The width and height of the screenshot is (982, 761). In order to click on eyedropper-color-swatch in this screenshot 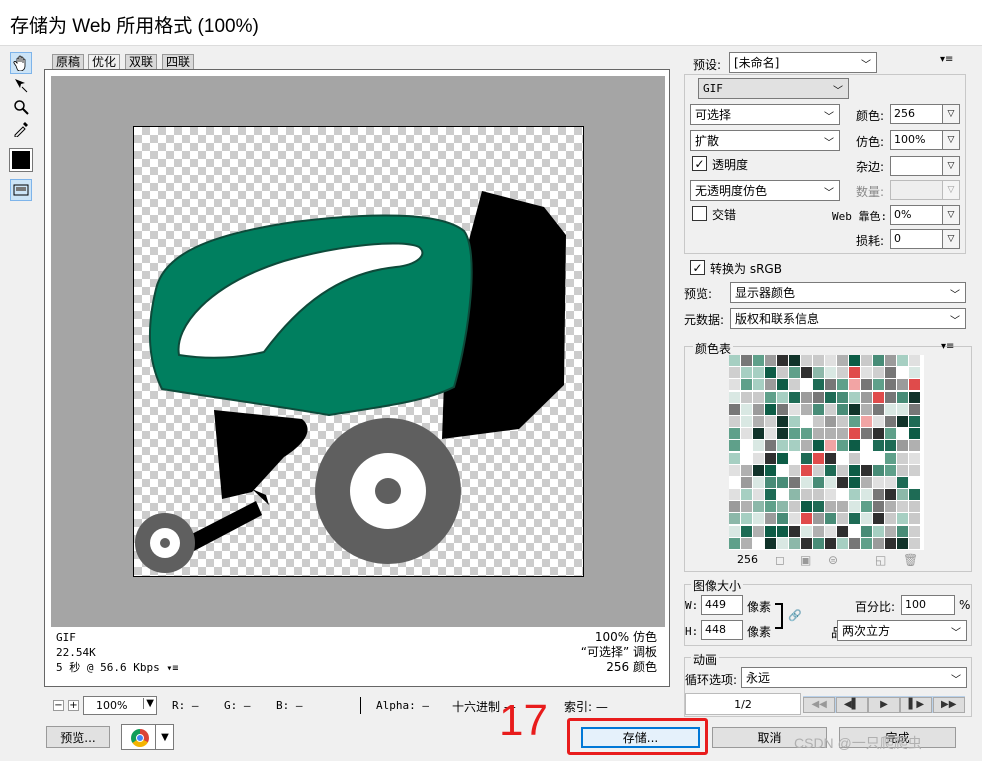, I will do `click(21, 160)`.